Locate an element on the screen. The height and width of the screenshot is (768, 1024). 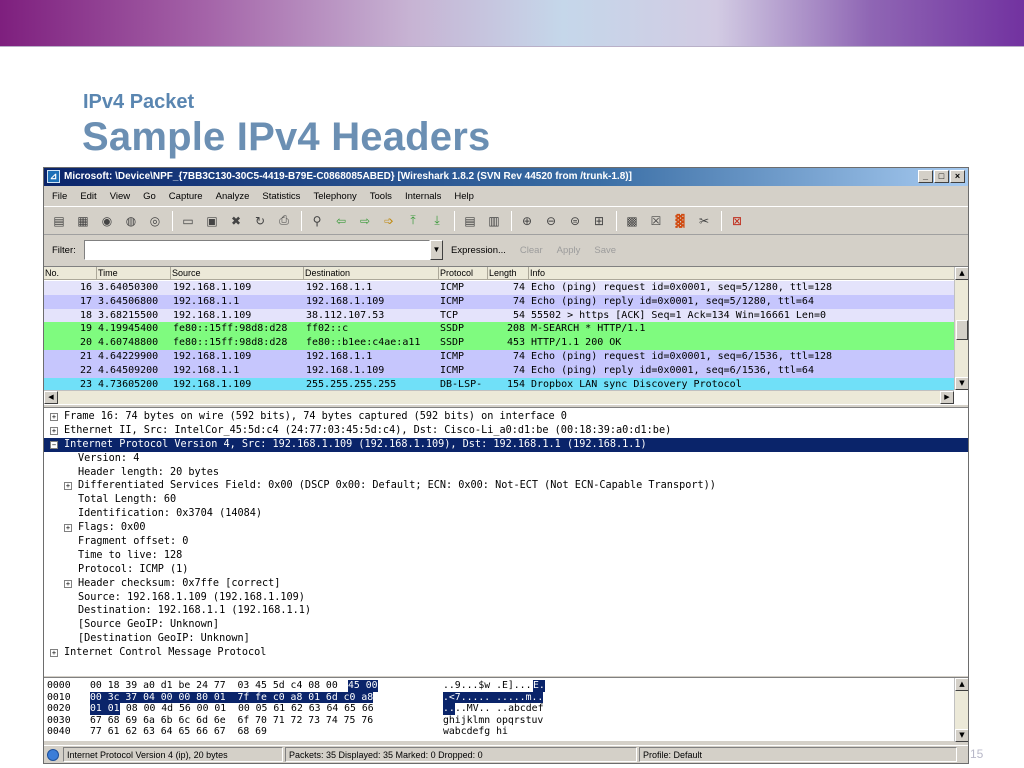
auto-scroll-icon: ▥ is located at coordinates (494, 221).